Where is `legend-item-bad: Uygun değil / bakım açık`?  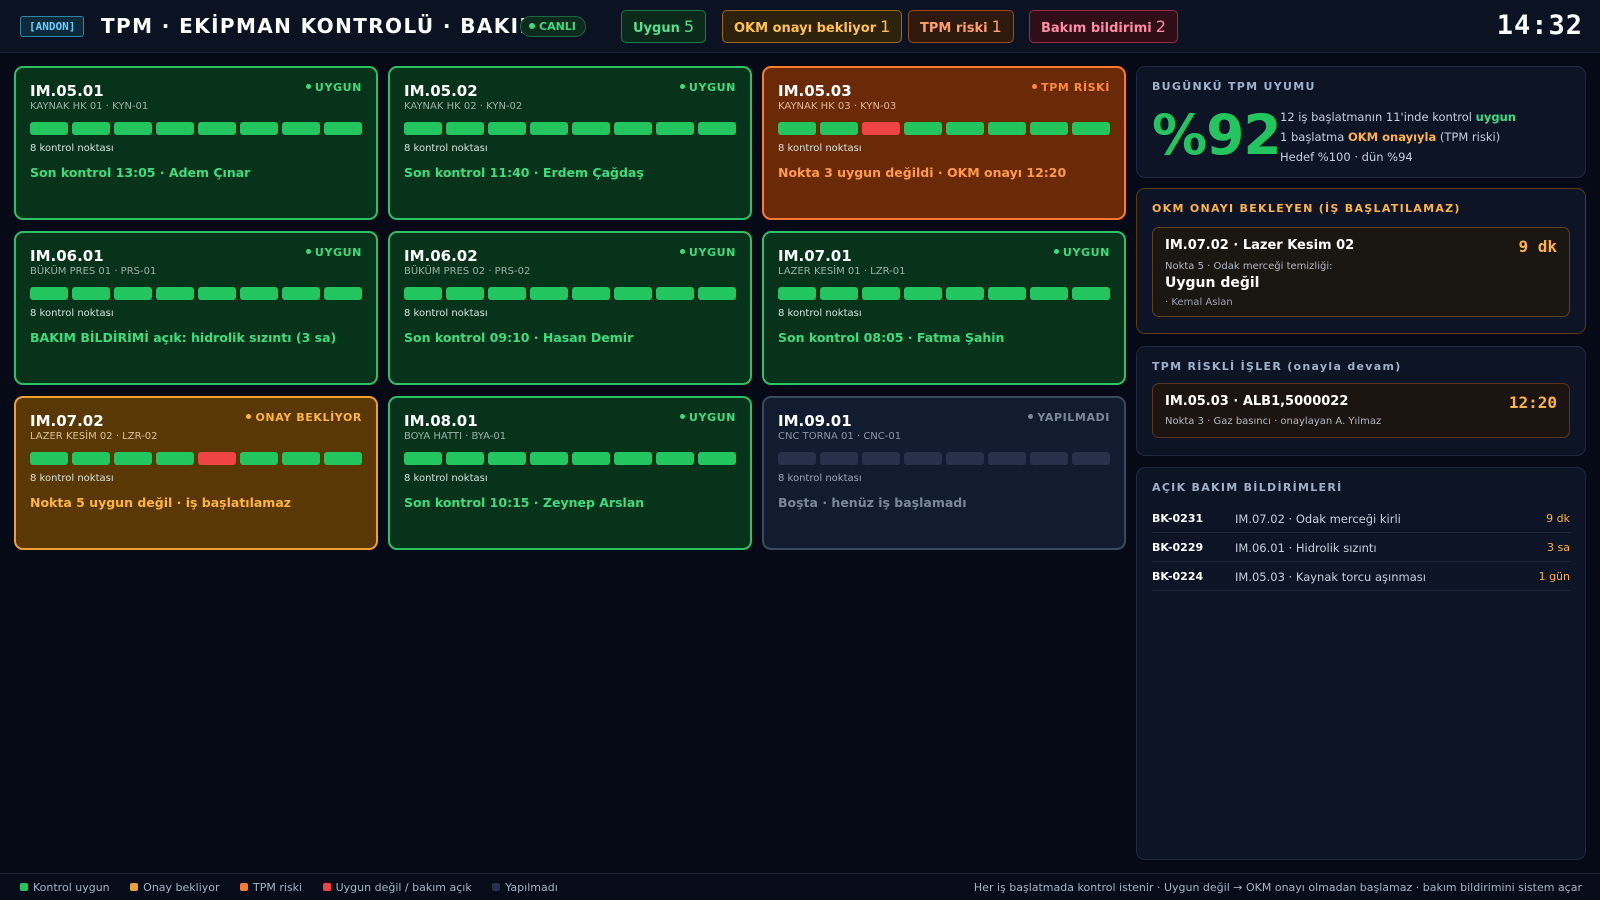 legend-item-bad: Uygun değil / bakım açık is located at coordinates (397, 887).